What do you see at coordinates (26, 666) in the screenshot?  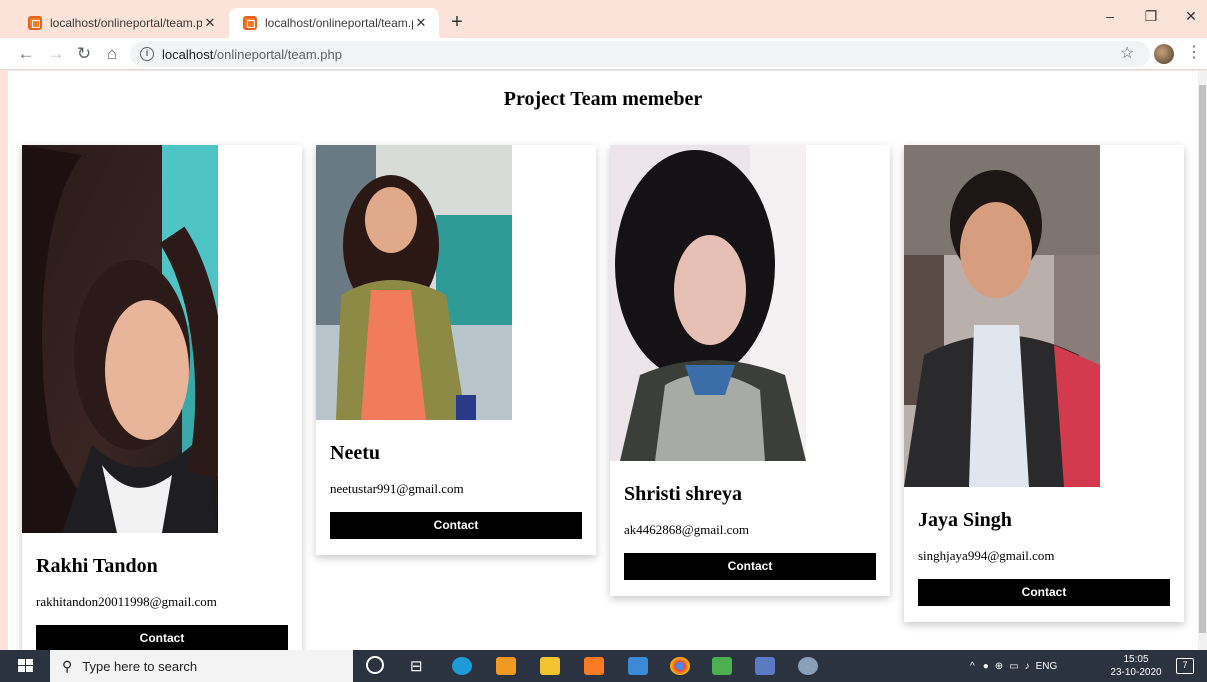 I see `windows-start-icon` at bounding box center [26, 666].